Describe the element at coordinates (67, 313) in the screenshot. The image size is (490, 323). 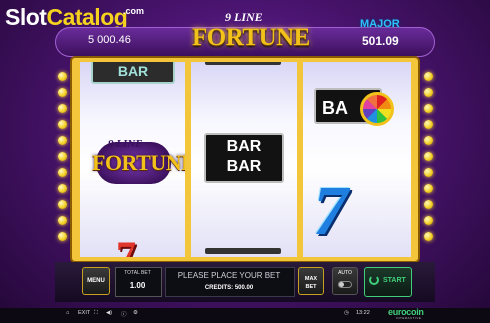
I see `home-icon: ⌂` at that location.